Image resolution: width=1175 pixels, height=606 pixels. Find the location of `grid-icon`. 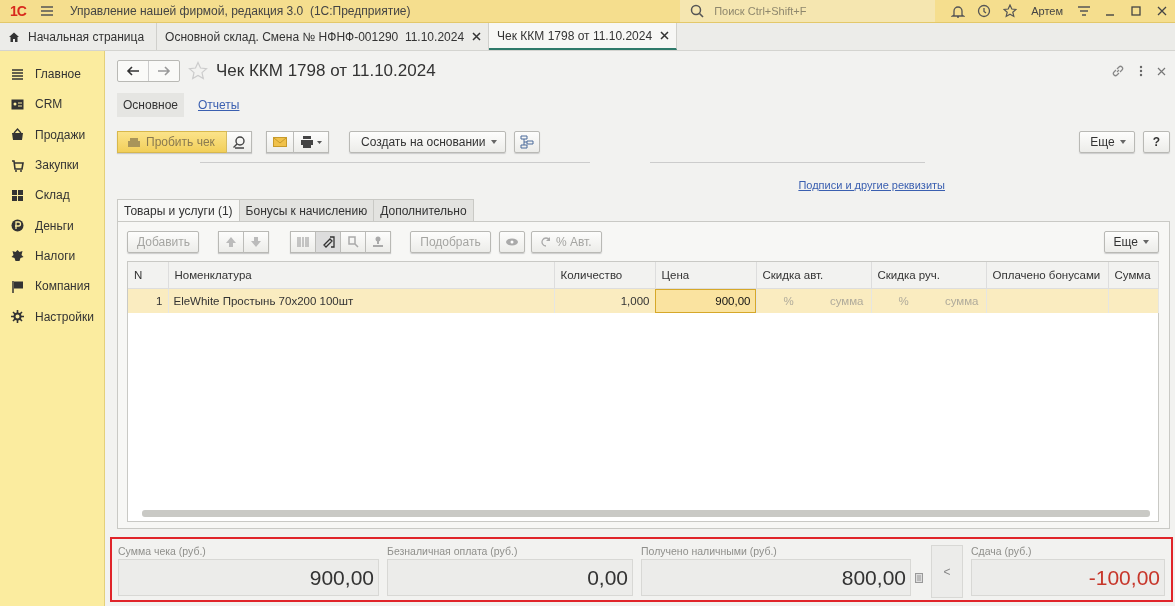

grid-icon is located at coordinates (17, 195).